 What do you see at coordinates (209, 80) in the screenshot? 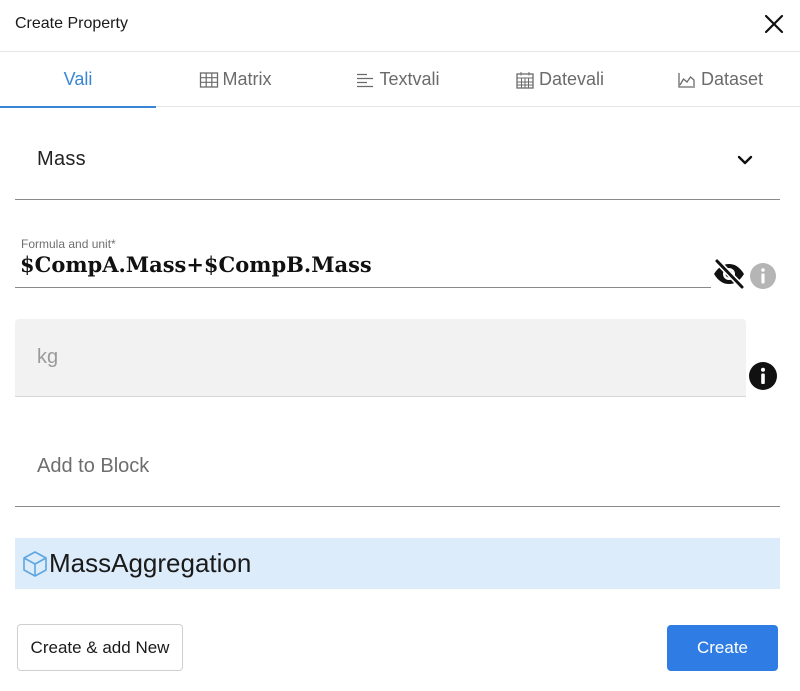
I see `table-grid-icon` at bounding box center [209, 80].